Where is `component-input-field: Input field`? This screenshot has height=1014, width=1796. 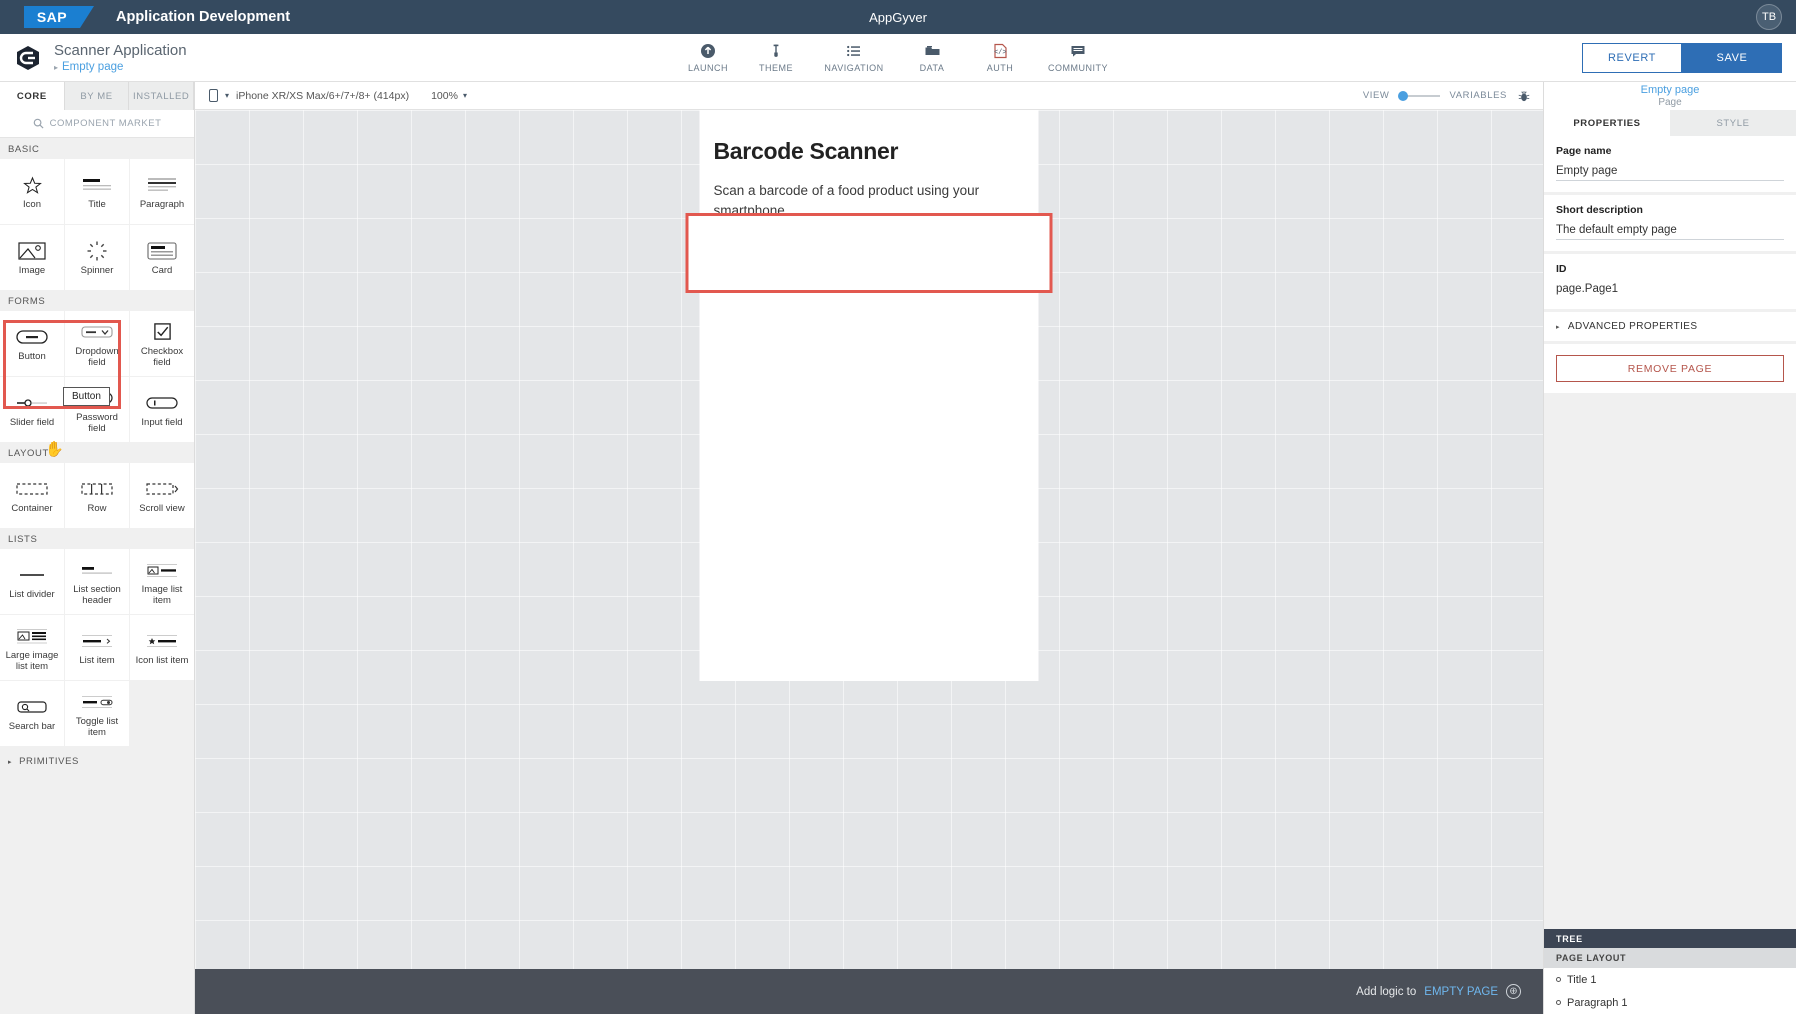
component-input-field: Input field is located at coordinates (162, 409).